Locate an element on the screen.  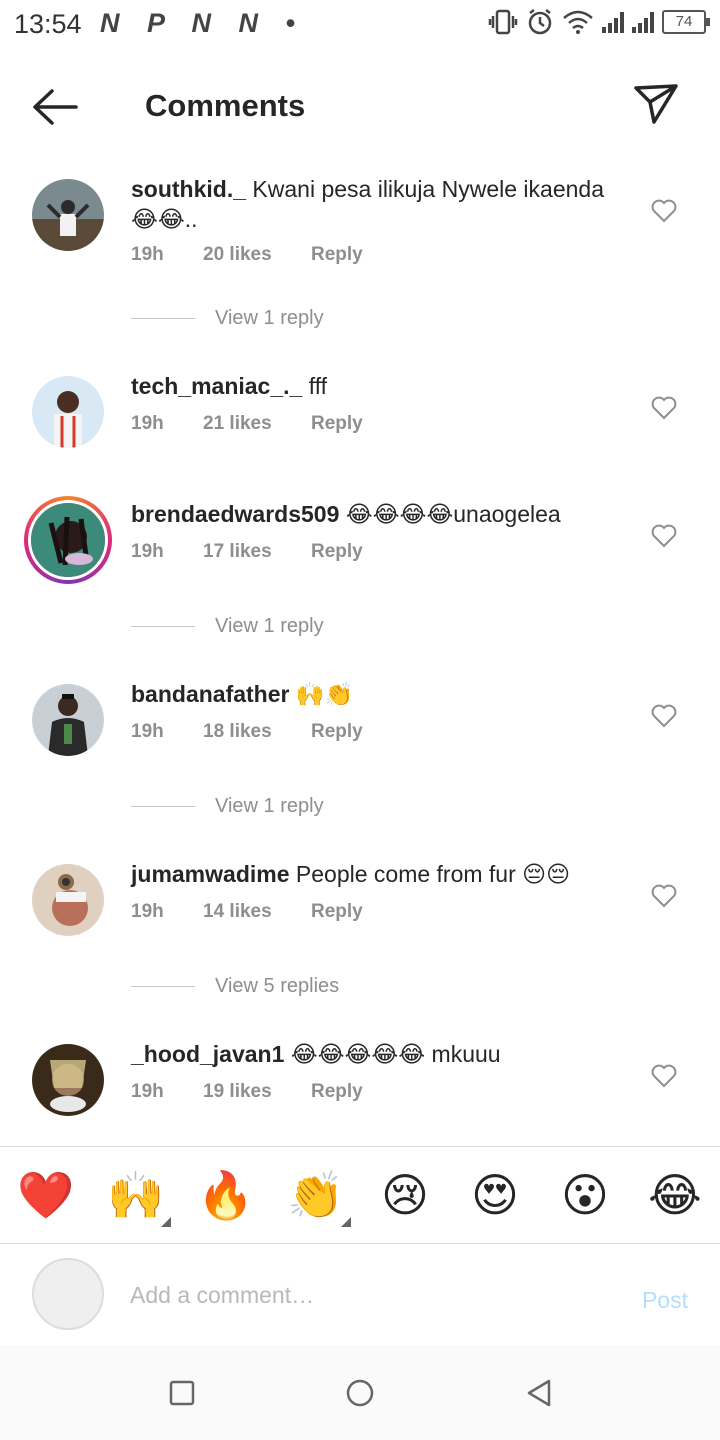
comment-username: brendaedwards509 is located at coordinates (235, 514).